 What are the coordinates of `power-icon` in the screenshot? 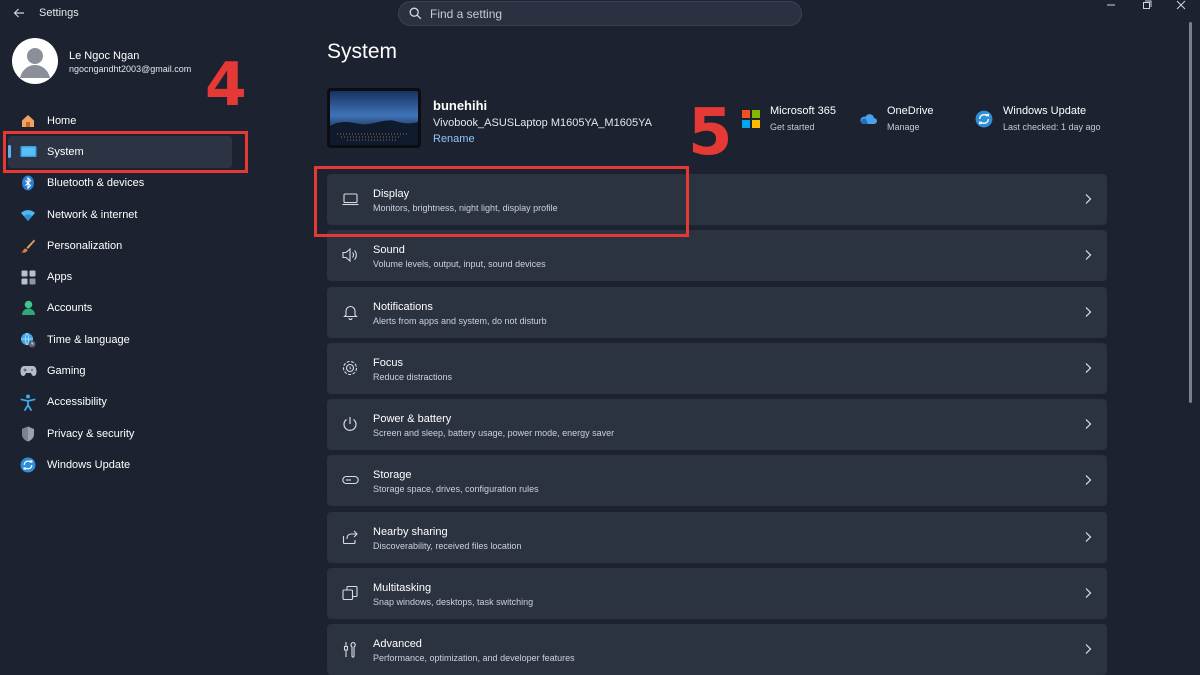 It's located at (350, 424).